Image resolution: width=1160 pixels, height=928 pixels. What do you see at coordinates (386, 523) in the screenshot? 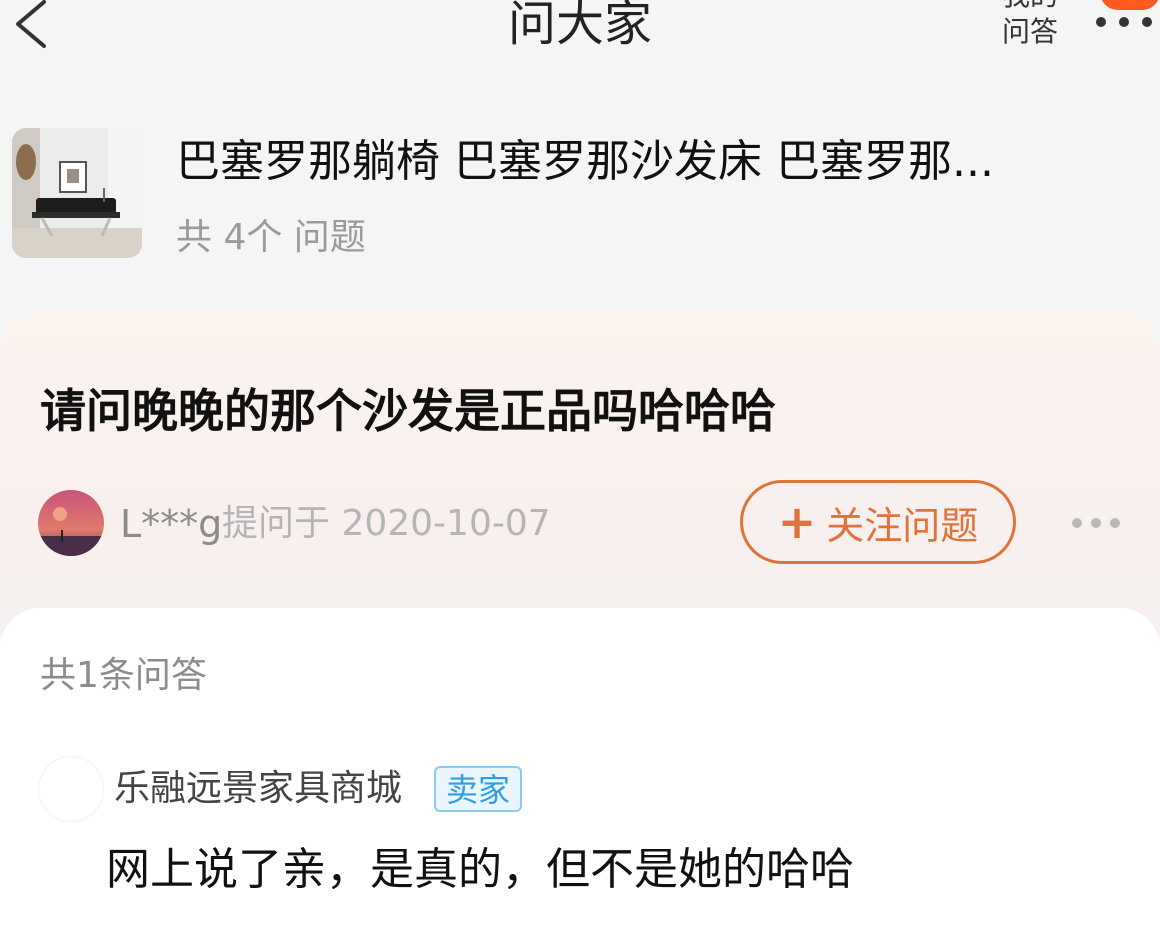
I see `asked-date: 提问于 2020-10-07` at bounding box center [386, 523].